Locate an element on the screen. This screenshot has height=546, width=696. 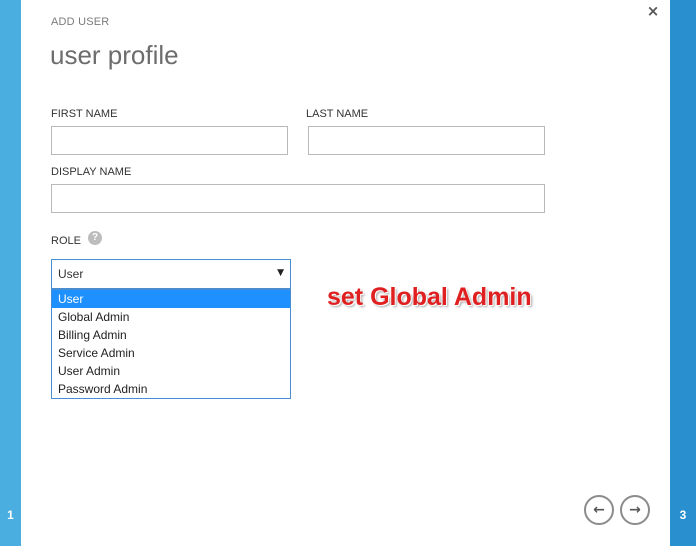
last-name-label: LAST NAME is located at coordinates (337, 114).